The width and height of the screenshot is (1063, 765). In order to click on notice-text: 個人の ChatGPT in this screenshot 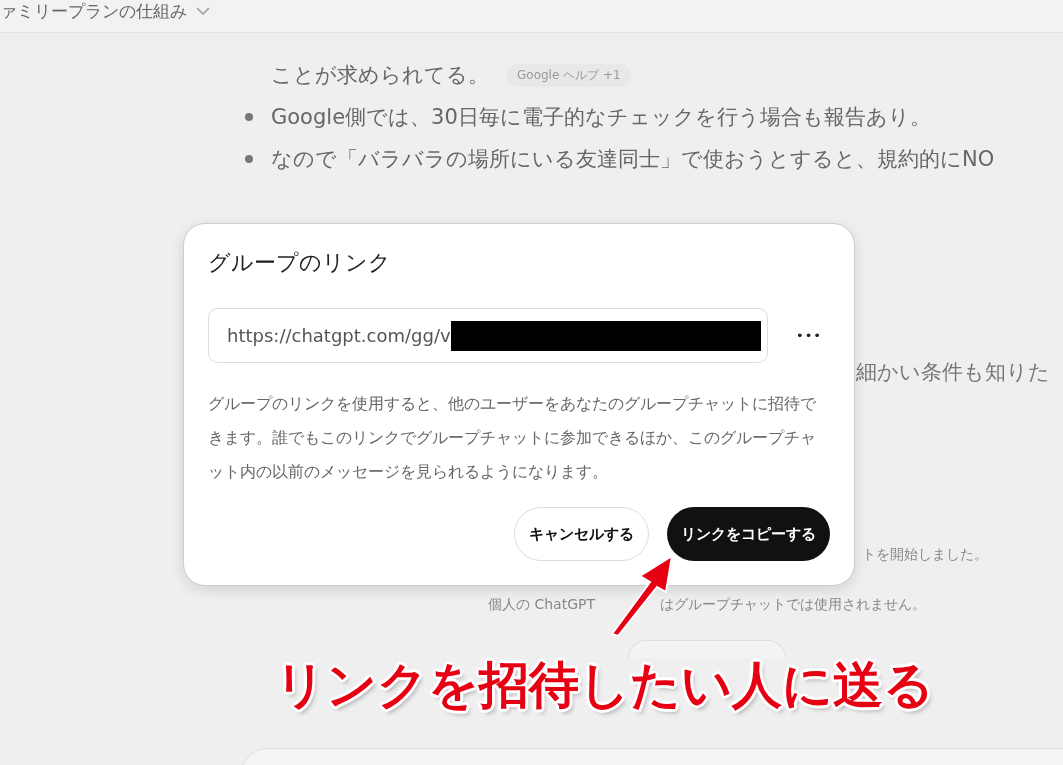, I will do `click(541, 605)`.